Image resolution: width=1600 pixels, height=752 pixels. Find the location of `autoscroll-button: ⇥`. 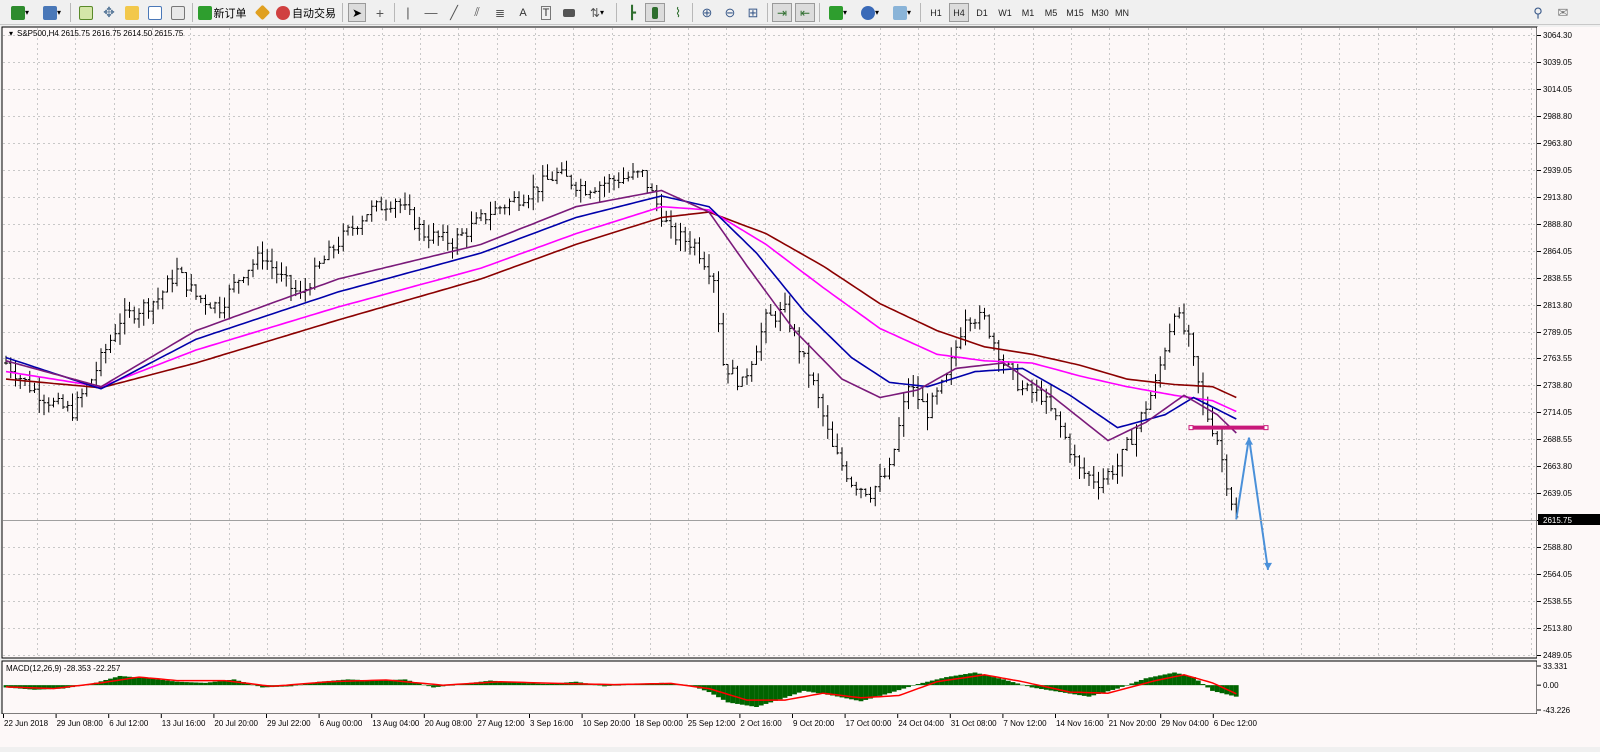

autoscroll-button: ⇥ is located at coordinates (782, 12).